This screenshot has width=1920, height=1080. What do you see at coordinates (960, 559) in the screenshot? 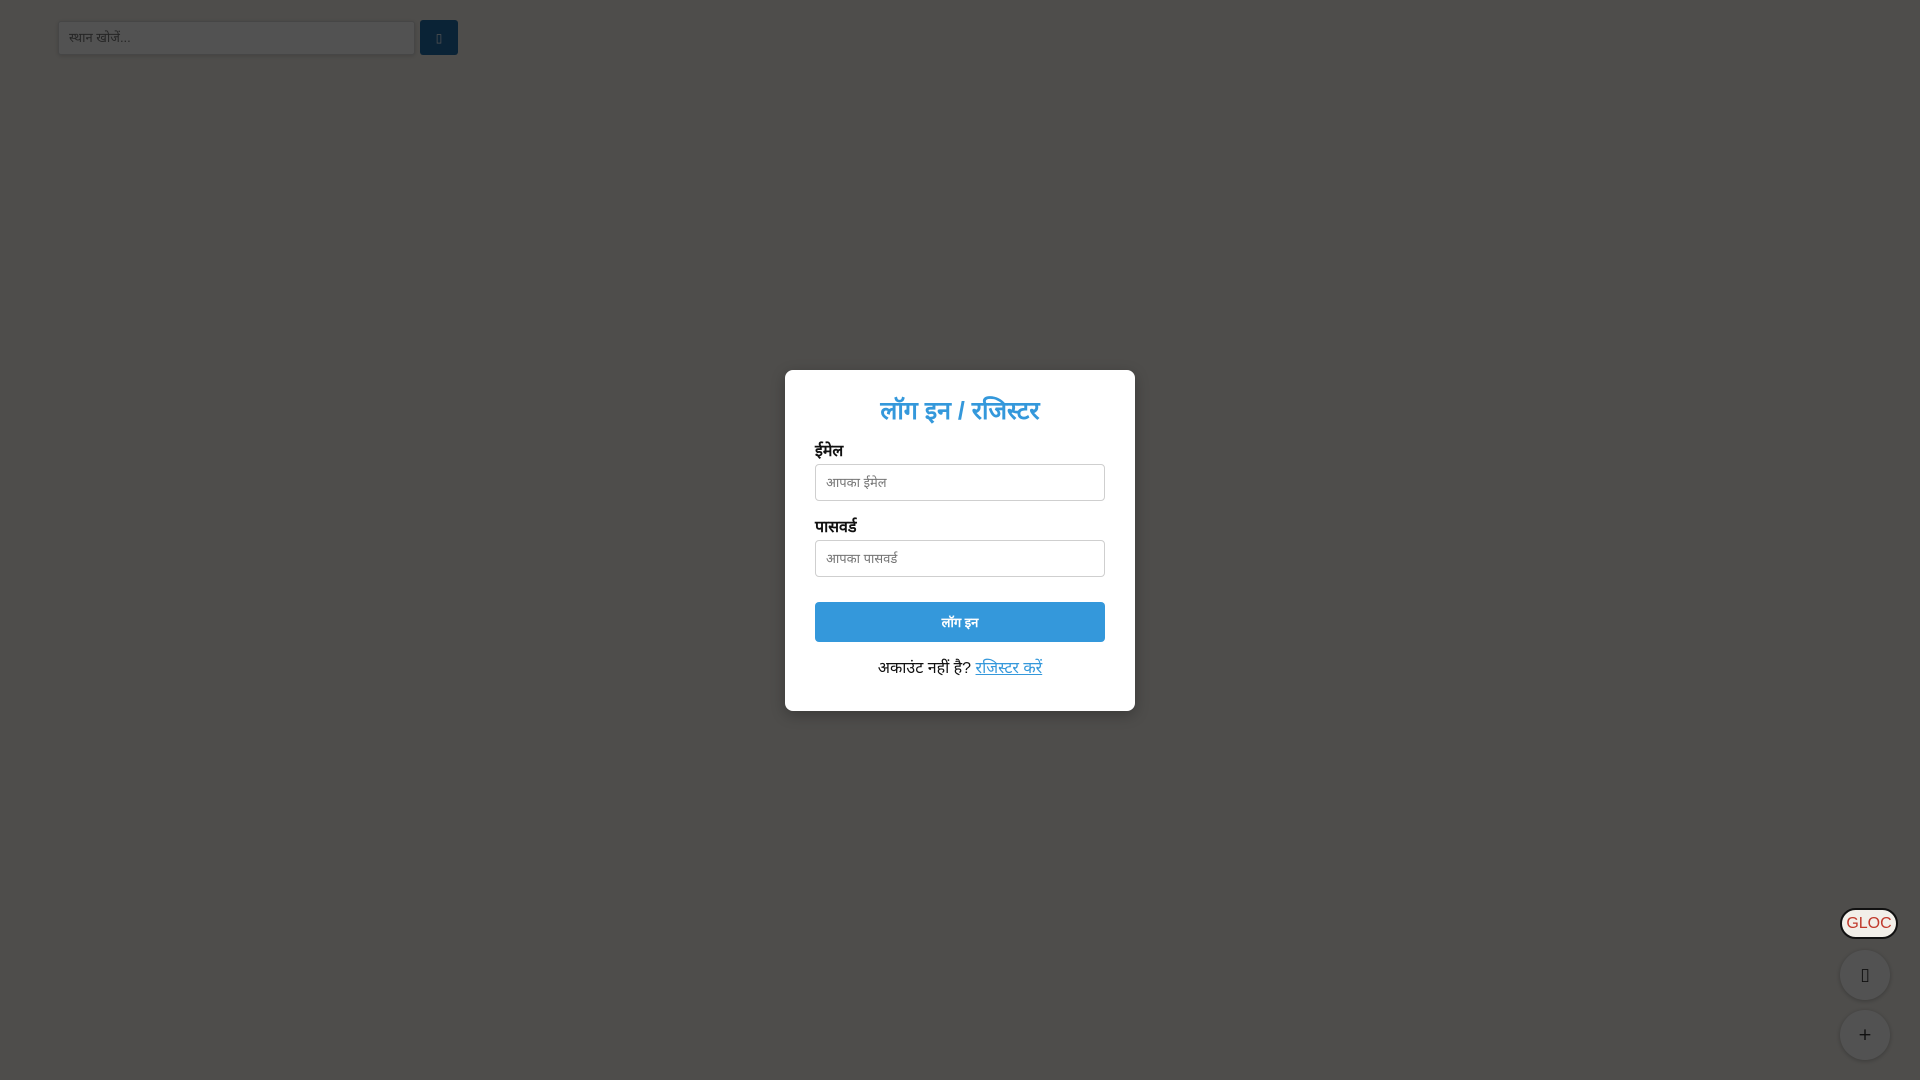
I see `password-field` at bounding box center [960, 559].